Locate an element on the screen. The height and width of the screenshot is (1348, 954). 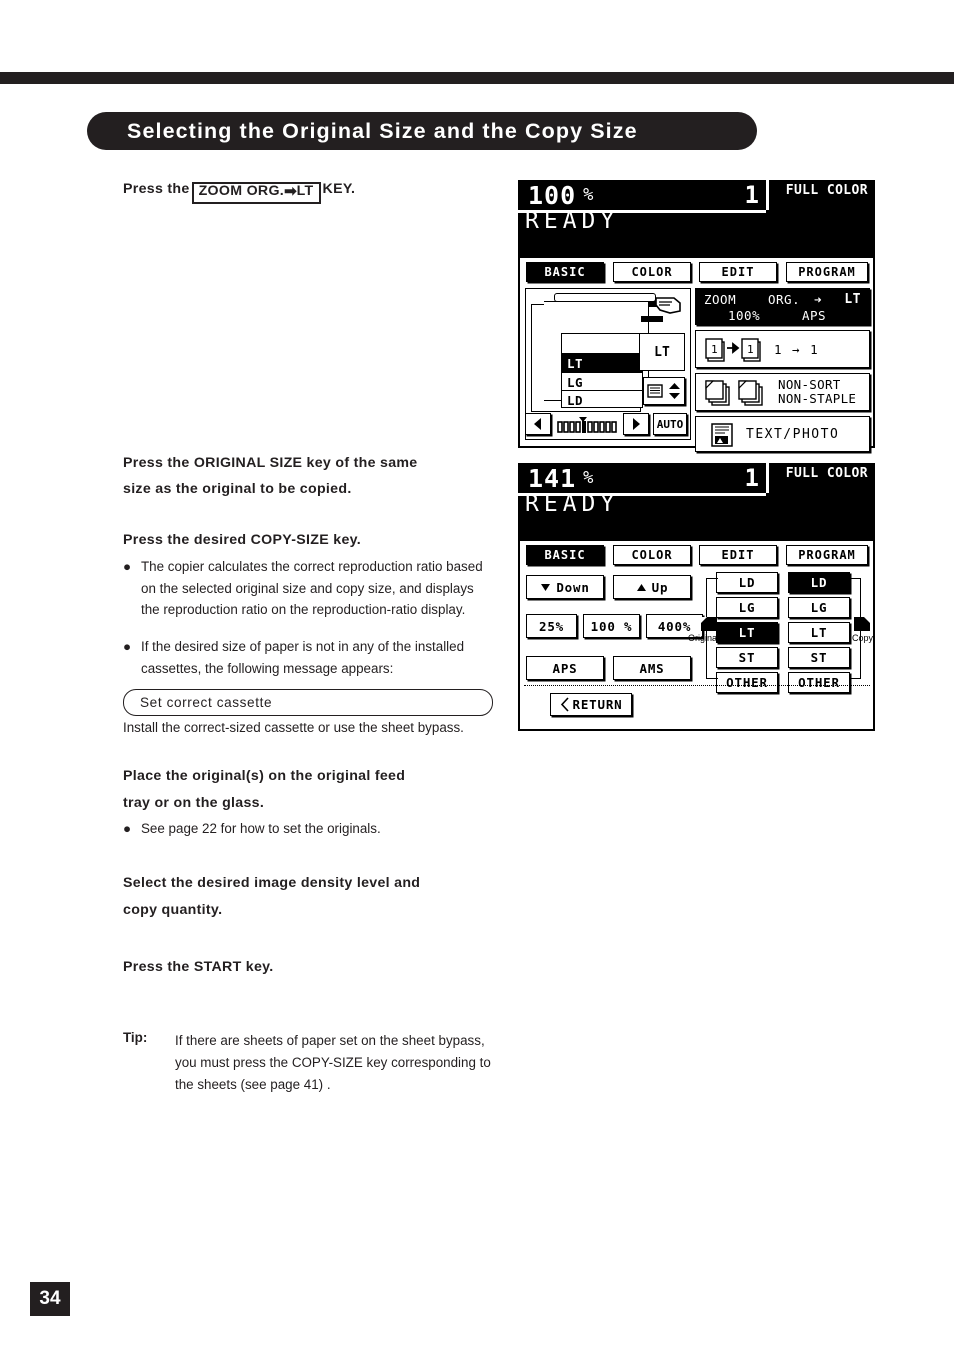
preset-100-button: 100 % is located at coordinates (611, 626).